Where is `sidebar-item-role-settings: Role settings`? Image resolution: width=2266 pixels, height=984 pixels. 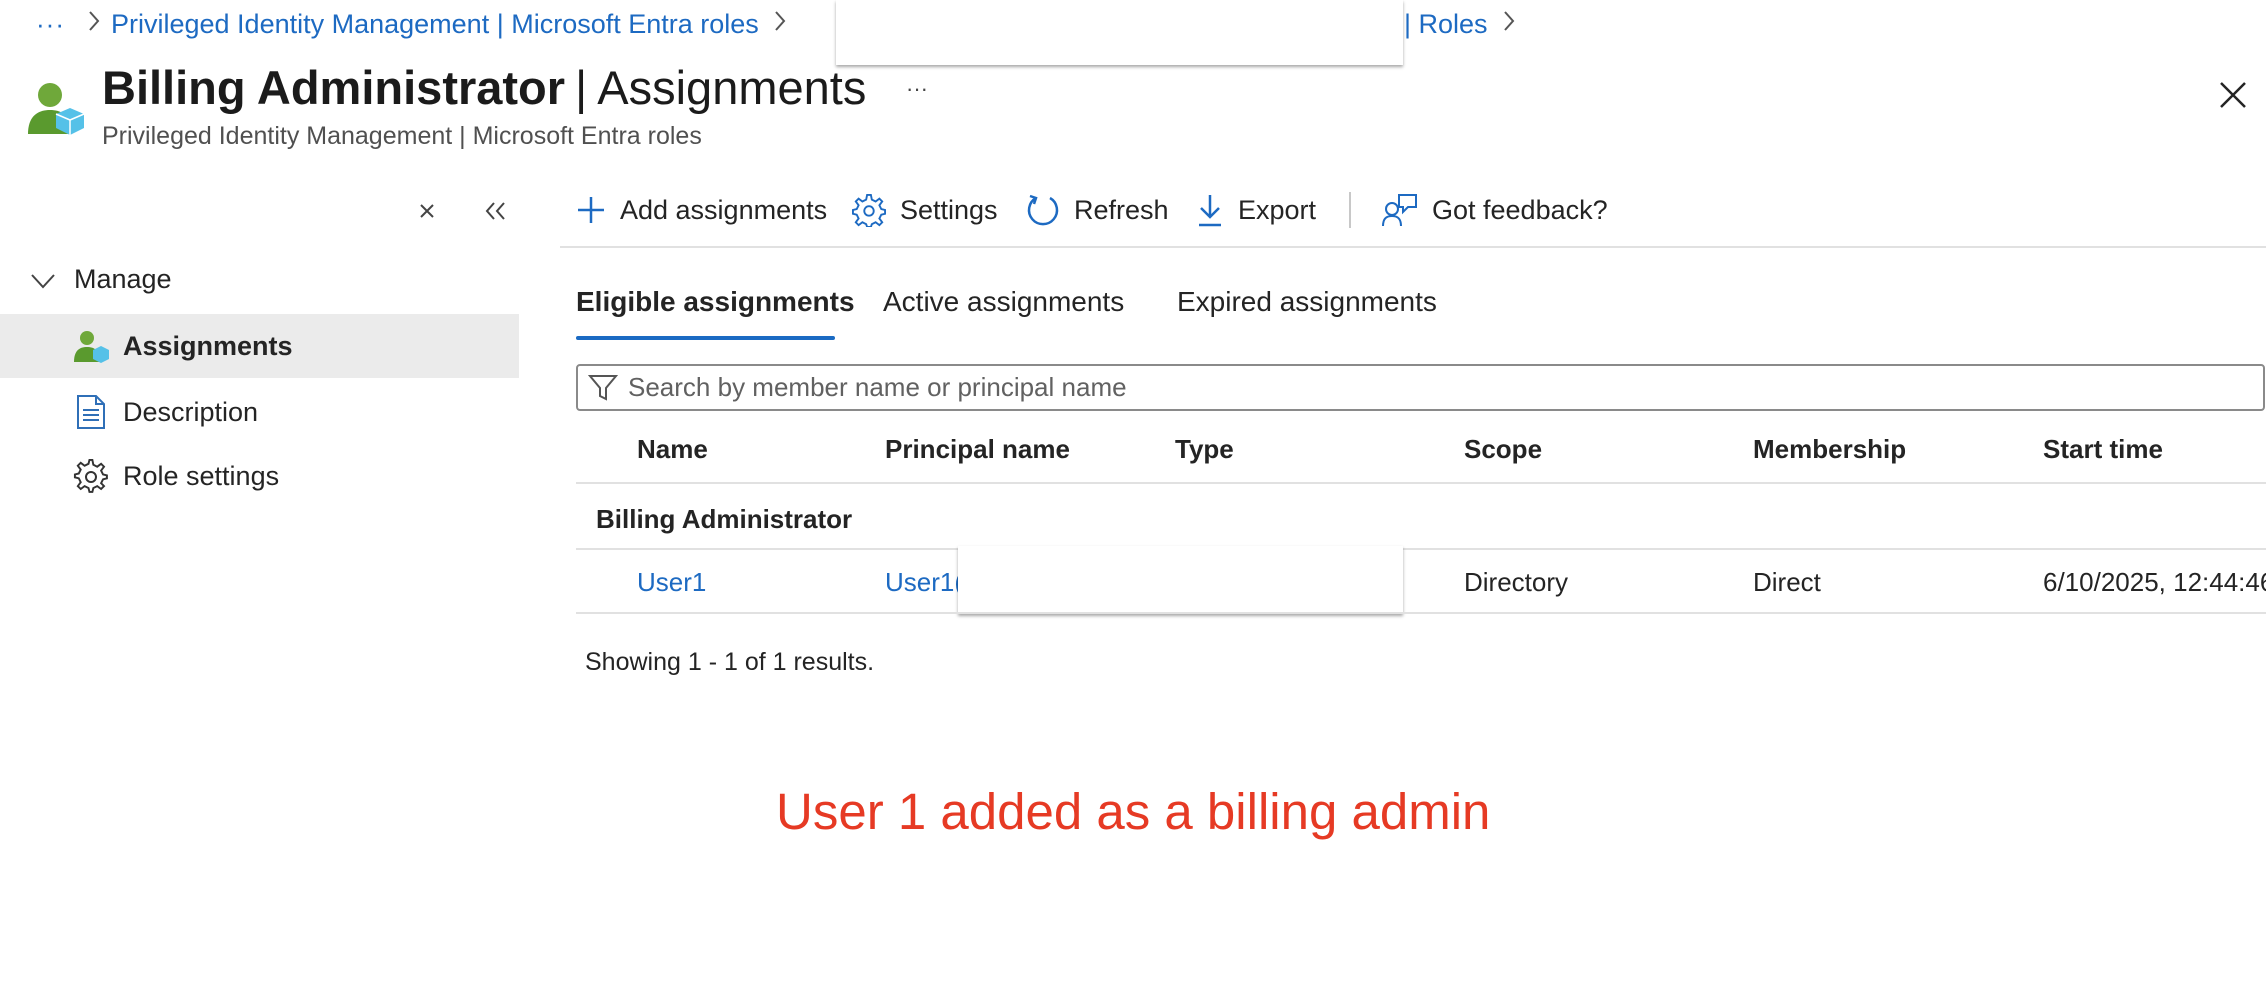 sidebar-item-role-settings: Role settings is located at coordinates (259, 476).